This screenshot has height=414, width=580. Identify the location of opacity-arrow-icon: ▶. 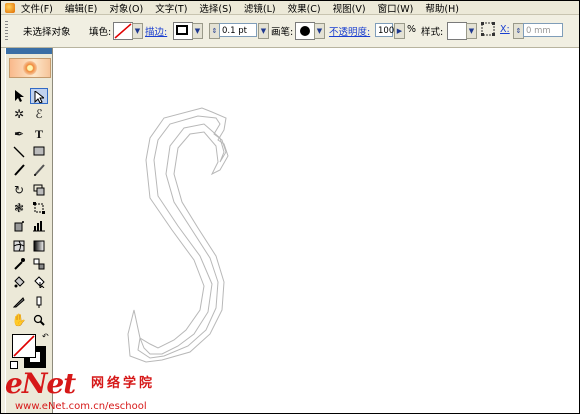
(399, 31).